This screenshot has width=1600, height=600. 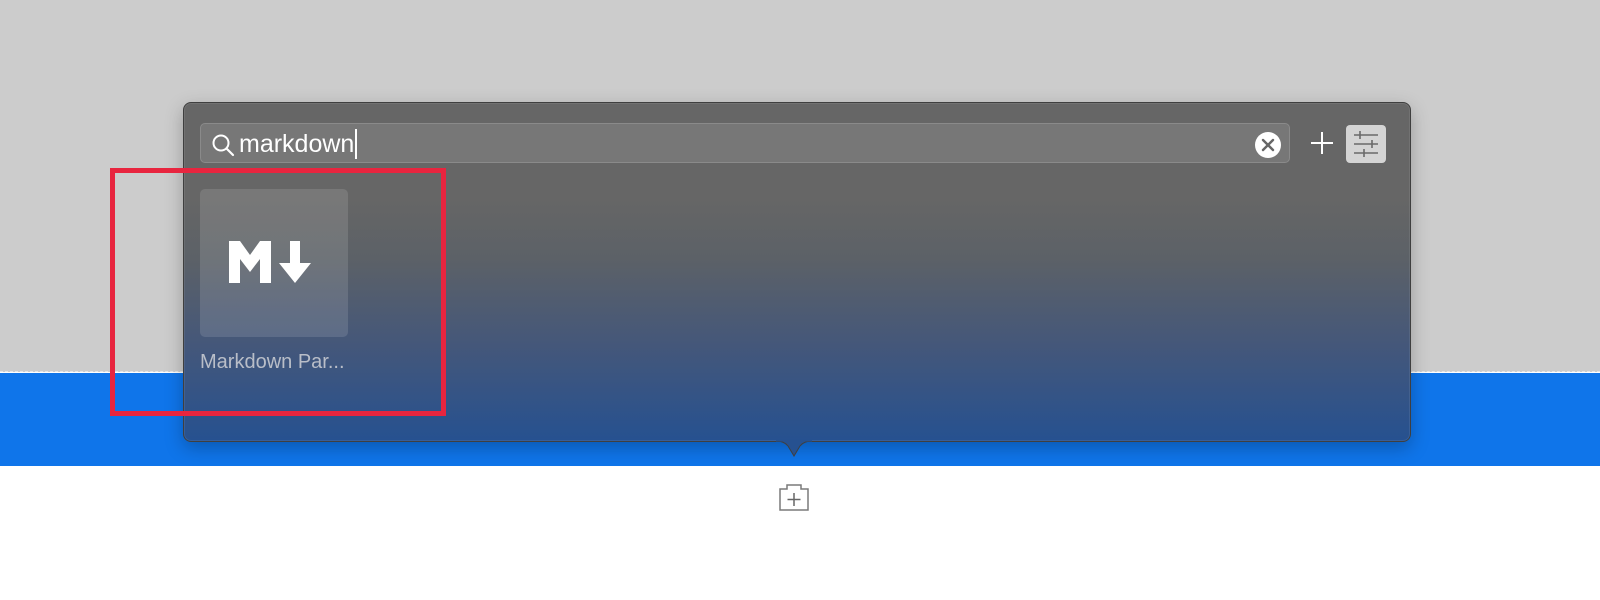 I want to click on plus-icon, so click(x=1322, y=143).